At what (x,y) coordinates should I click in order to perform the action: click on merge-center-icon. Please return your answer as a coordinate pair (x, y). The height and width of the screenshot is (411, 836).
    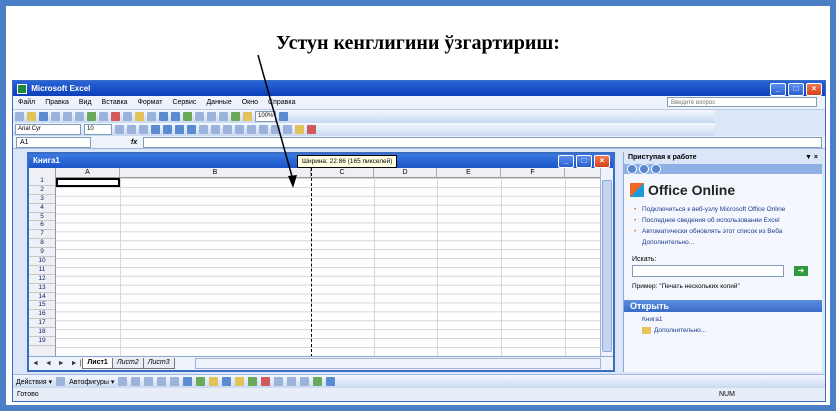
    Looking at the image, I should click on (191, 129).